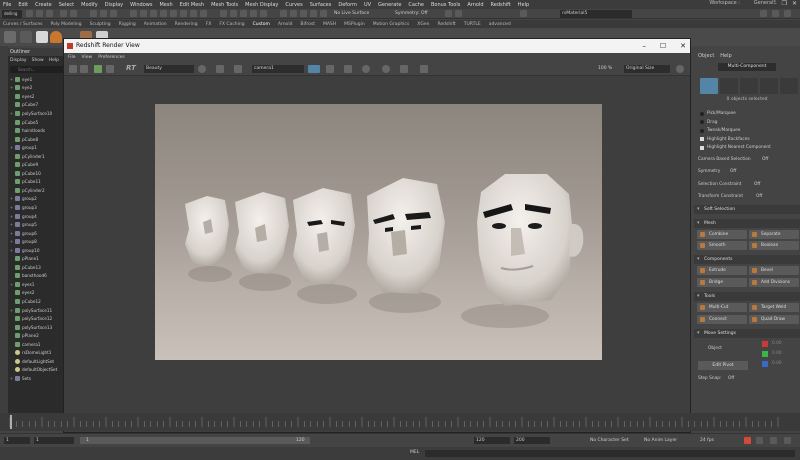 The height and width of the screenshot is (460, 800). What do you see at coordinates (278, 69) in the screenshot?
I see `camera-dropdown: camera1` at bounding box center [278, 69].